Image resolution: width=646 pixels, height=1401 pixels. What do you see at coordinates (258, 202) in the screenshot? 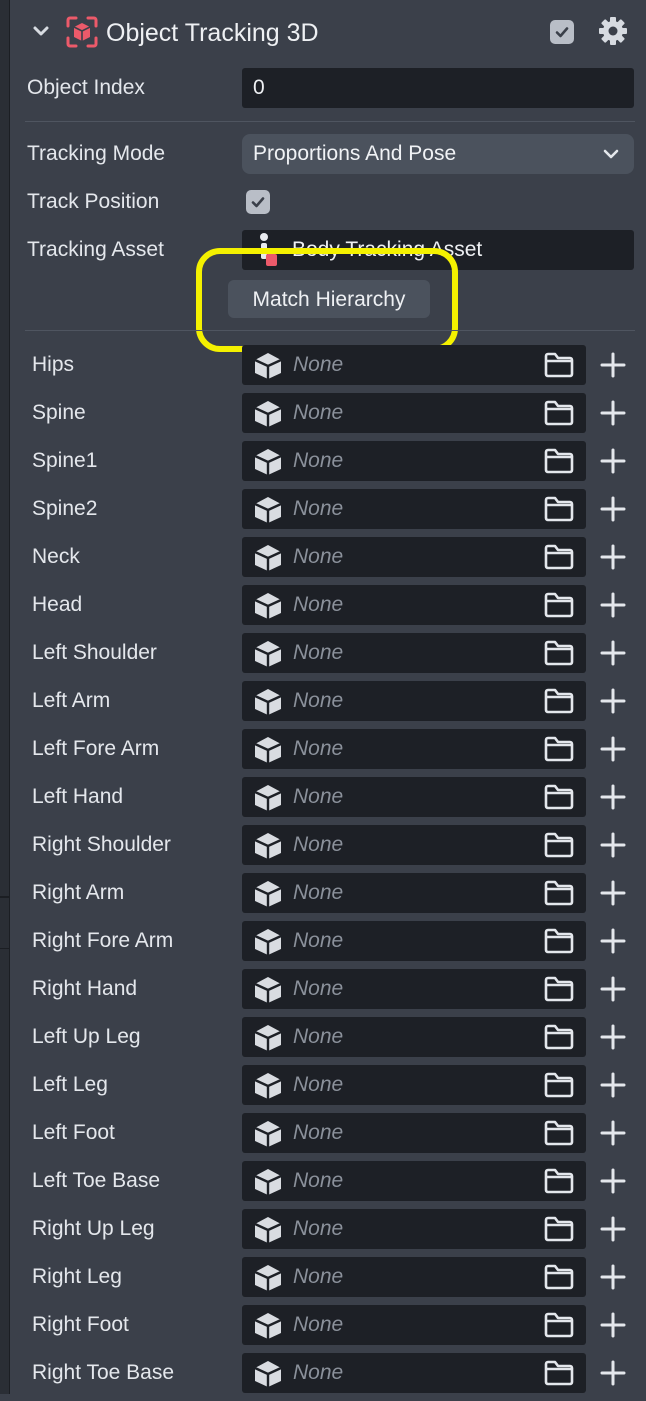
I see `track-position-checkbox` at bounding box center [258, 202].